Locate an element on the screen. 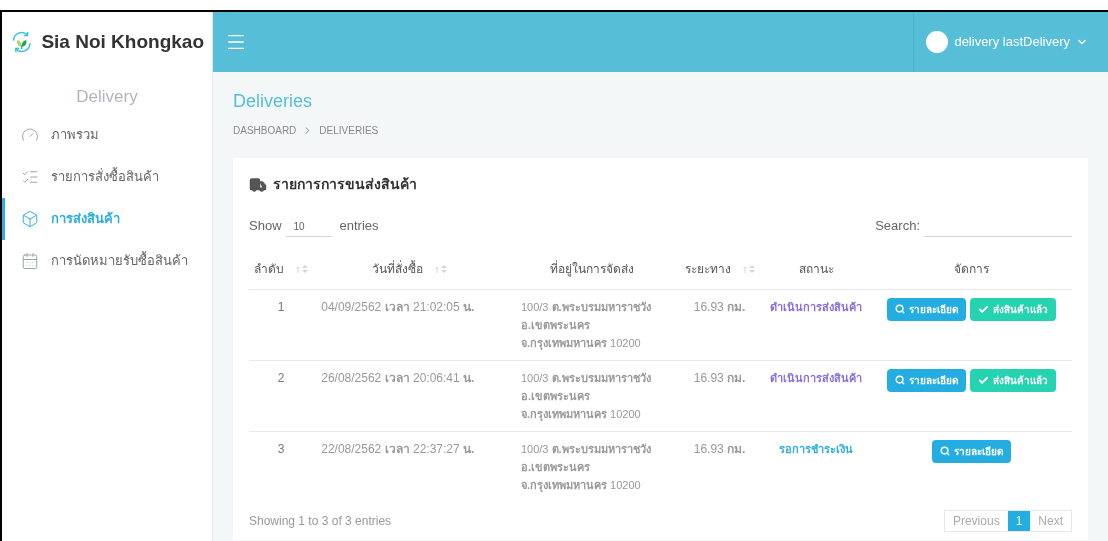 This screenshot has height=541, width=1108. truck-icon is located at coordinates (258, 184).